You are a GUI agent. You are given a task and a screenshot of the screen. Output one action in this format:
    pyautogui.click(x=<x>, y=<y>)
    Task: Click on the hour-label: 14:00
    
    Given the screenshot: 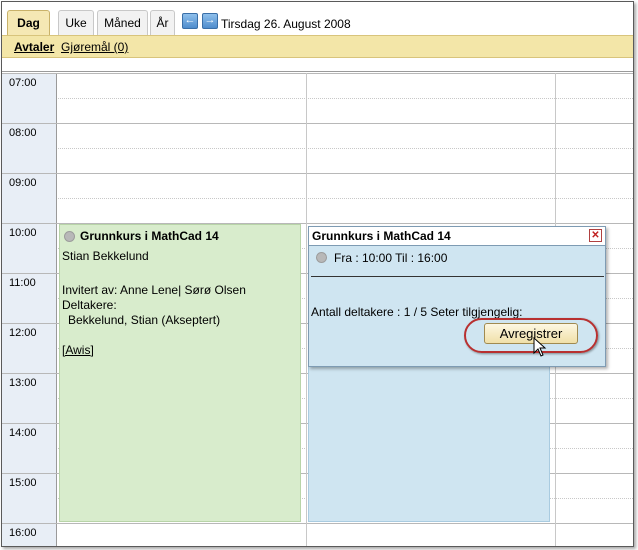 What is the action you would take?
    pyautogui.click(x=23, y=433)
    